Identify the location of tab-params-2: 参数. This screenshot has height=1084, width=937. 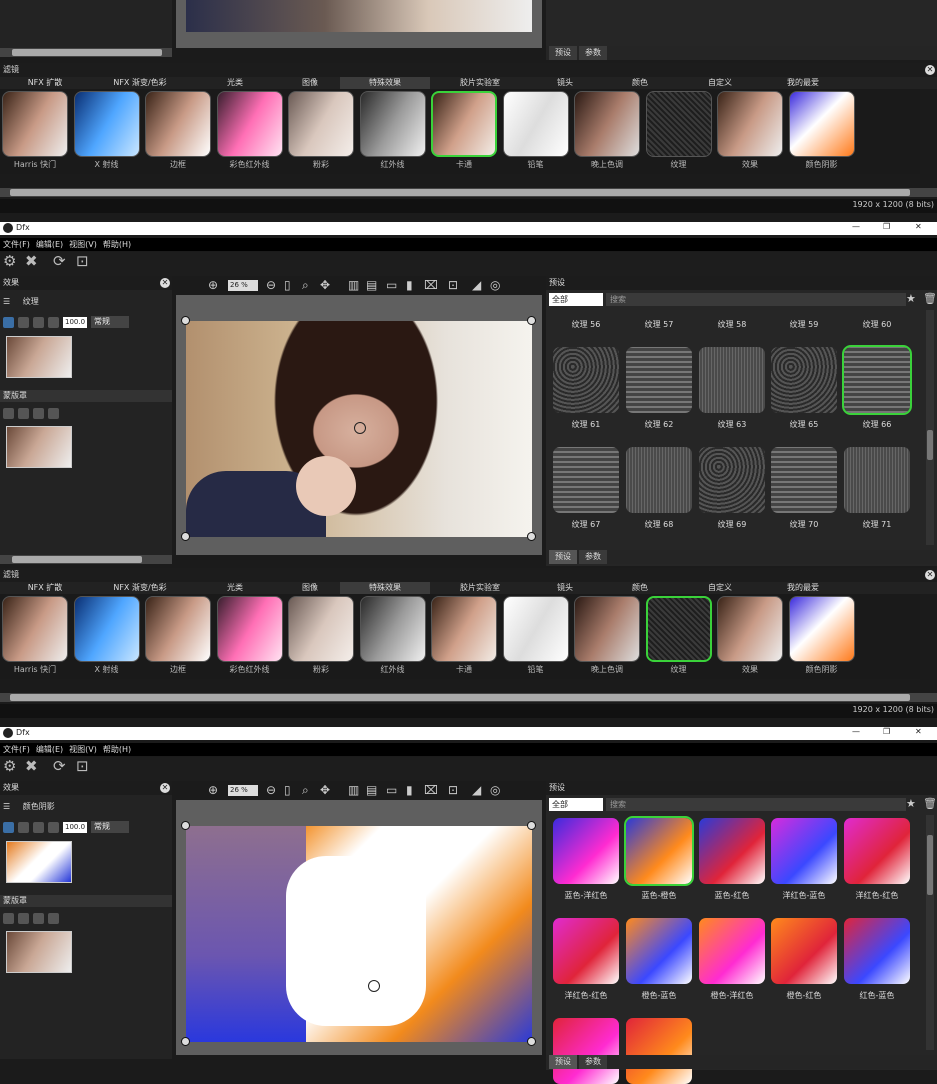
(593, 557).